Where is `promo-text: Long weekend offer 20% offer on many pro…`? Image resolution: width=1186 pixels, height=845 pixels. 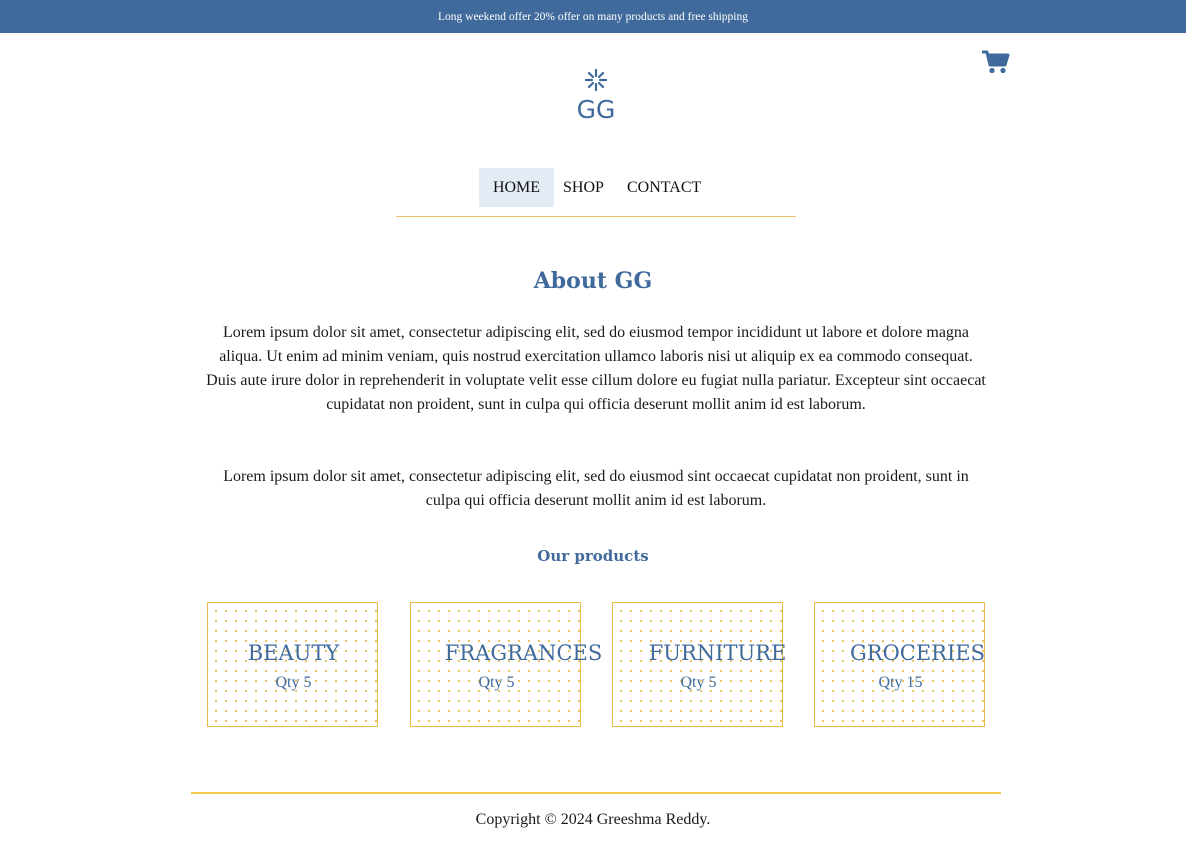
promo-text: Long weekend offer 20% offer on many pro… is located at coordinates (593, 17).